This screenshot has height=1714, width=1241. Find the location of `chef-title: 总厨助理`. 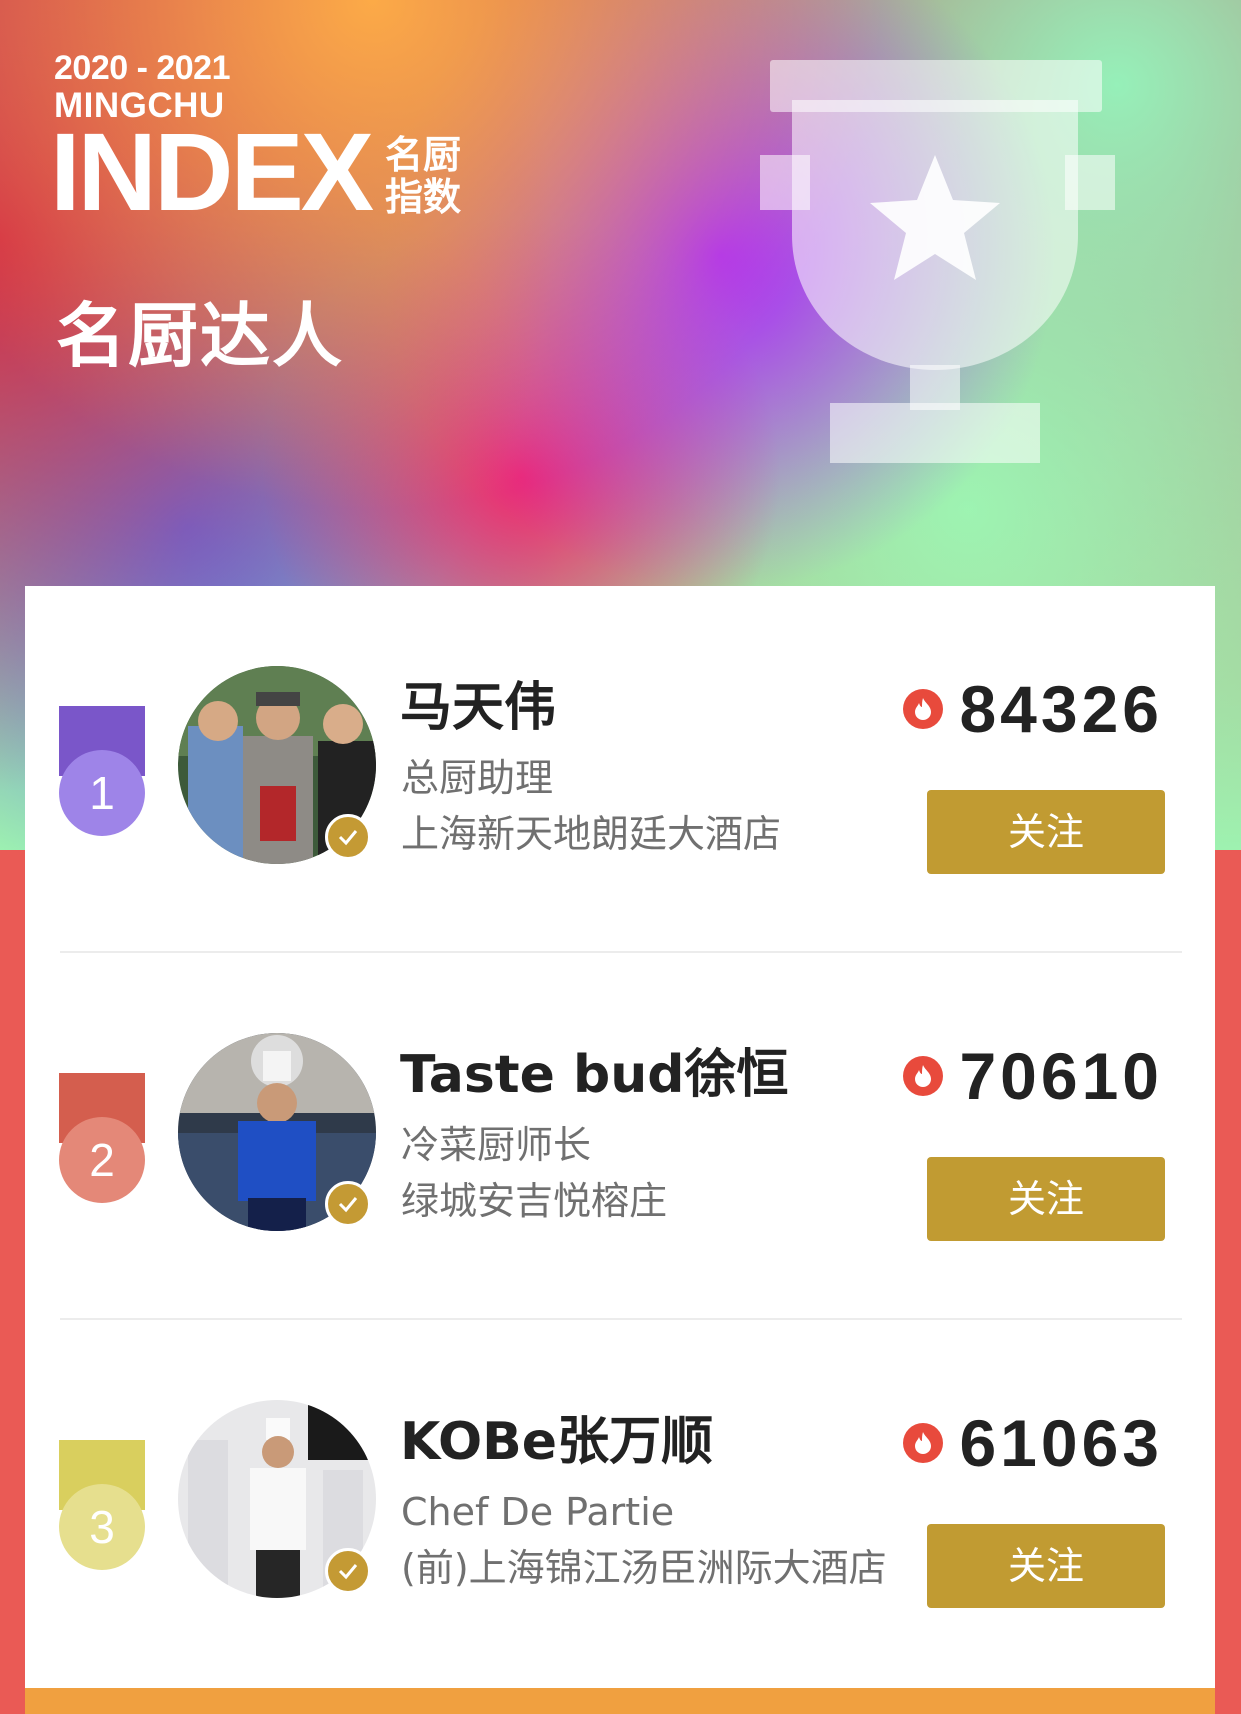

chef-title: 总厨助理 is located at coordinates (477, 778).